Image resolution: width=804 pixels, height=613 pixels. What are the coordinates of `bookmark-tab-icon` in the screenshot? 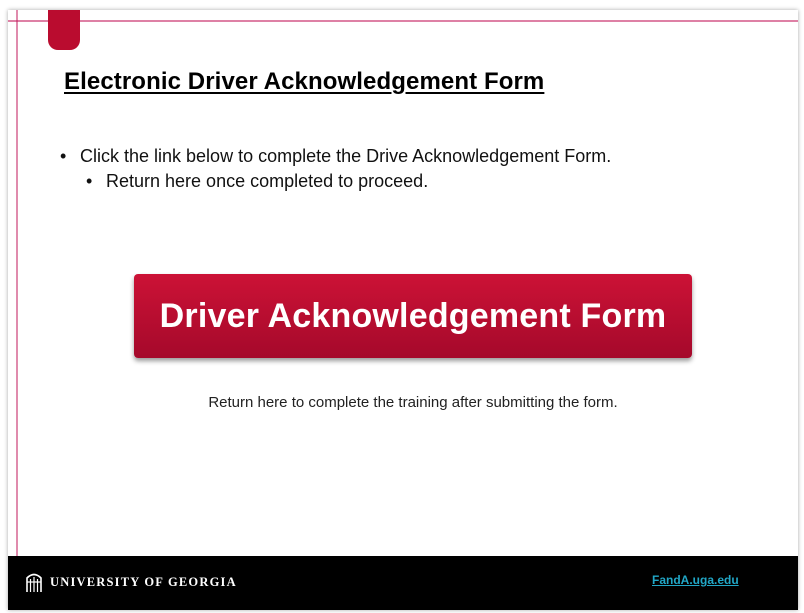 It's located at (64, 30).